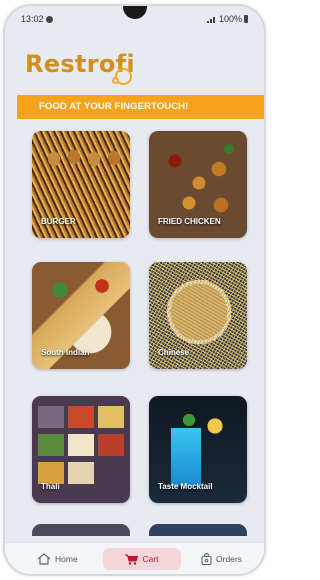  What do you see at coordinates (65, 352) in the screenshot?
I see `category-label: South Indian` at bounding box center [65, 352].